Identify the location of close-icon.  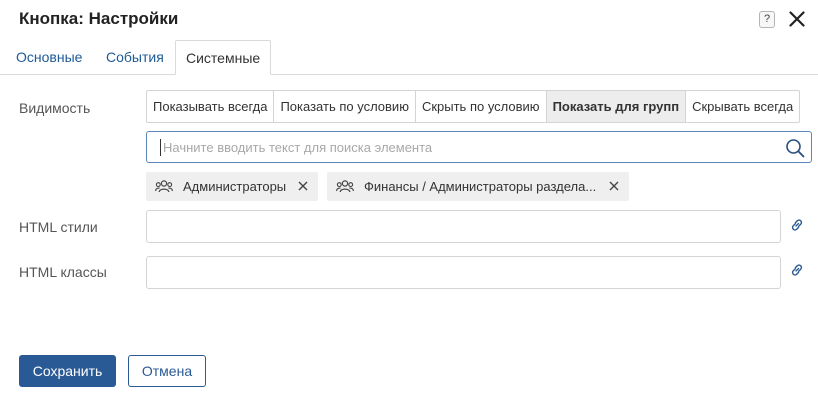
(797, 19).